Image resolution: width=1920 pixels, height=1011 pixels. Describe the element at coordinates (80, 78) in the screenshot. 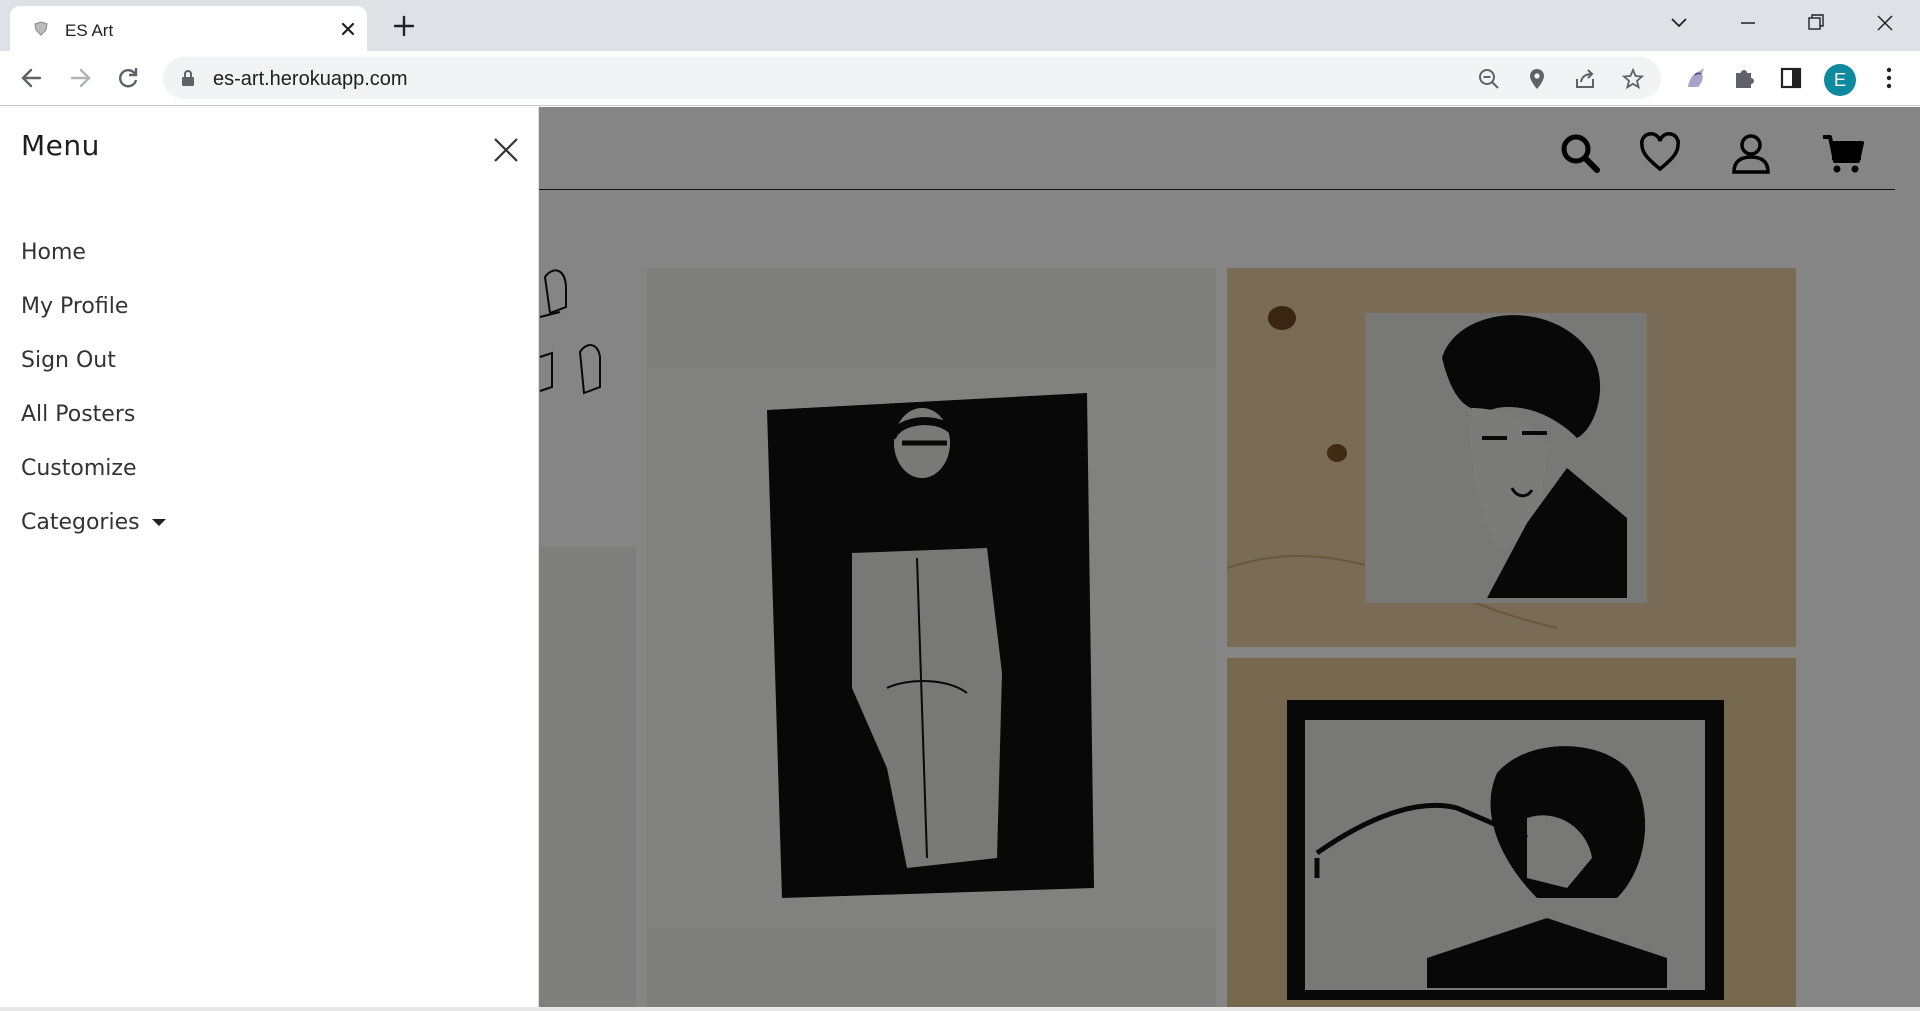

I see `forward-icon` at that location.